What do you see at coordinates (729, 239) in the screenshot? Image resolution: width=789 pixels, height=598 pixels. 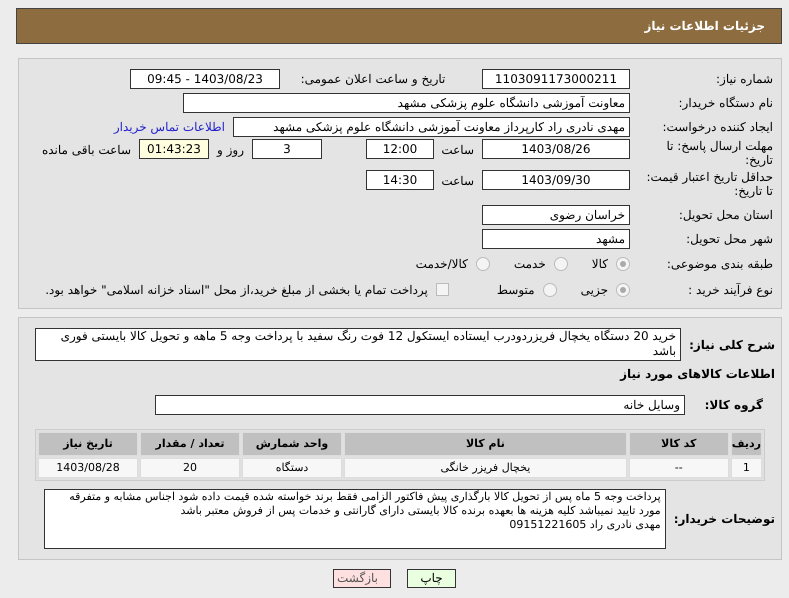 I see `field-label: شهر محل تحویل:` at bounding box center [729, 239].